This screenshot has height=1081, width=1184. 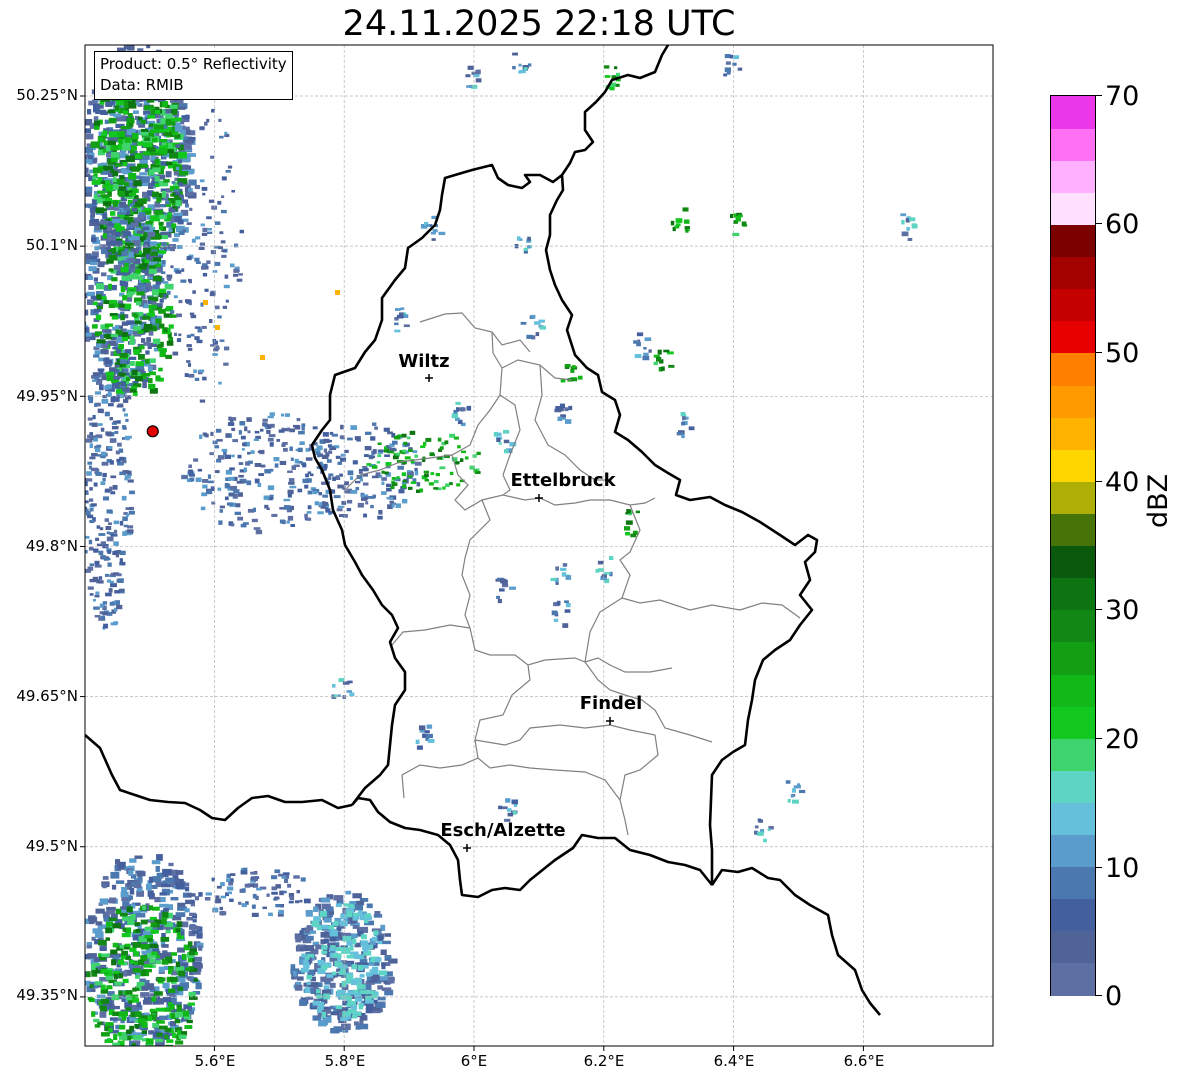 What do you see at coordinates (1099, 609) in the screenshot?
I see `colorbar-tick` at bounding box center [1099, 609].